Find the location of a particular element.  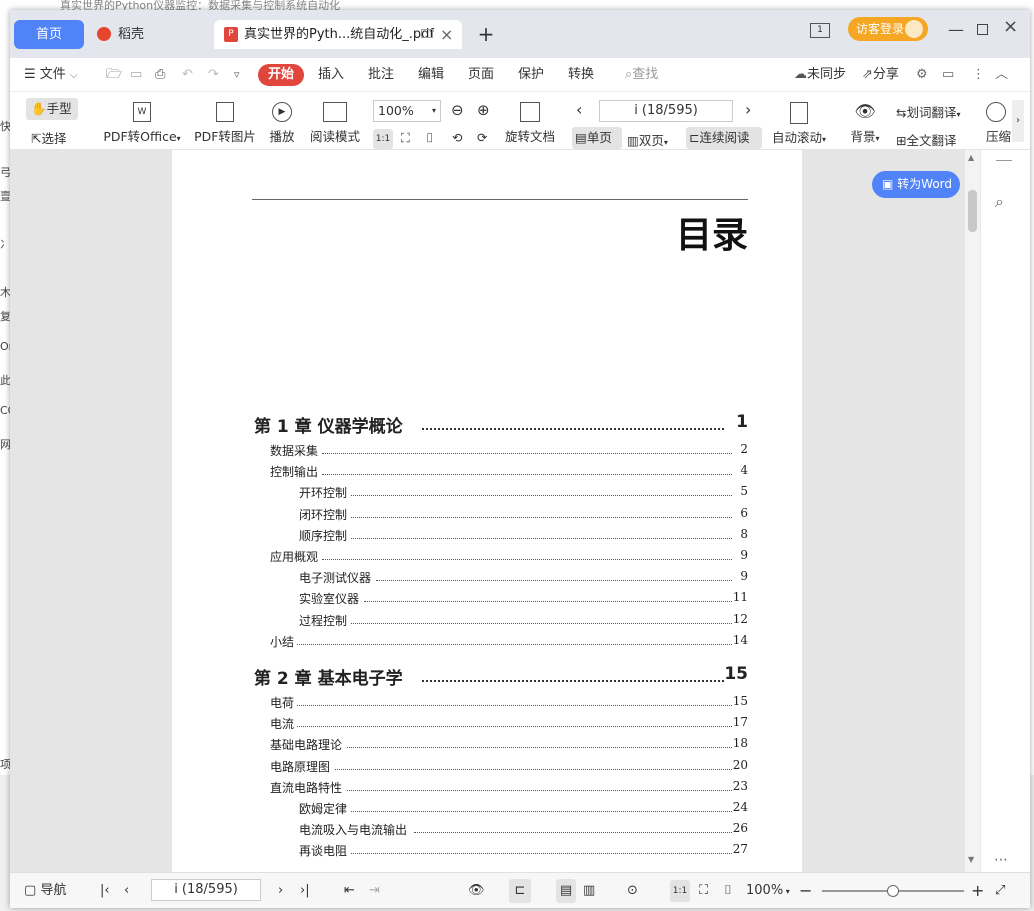

full-translate-button: ⊞全文翻译 is located at coordinates (926, 139).